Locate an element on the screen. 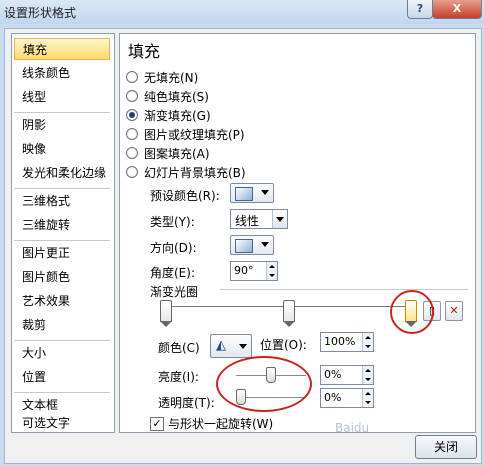 This screenshot has height=466, width=484. preset-colors-label: 预设颜色(R): is located at coordinates (185, 196).